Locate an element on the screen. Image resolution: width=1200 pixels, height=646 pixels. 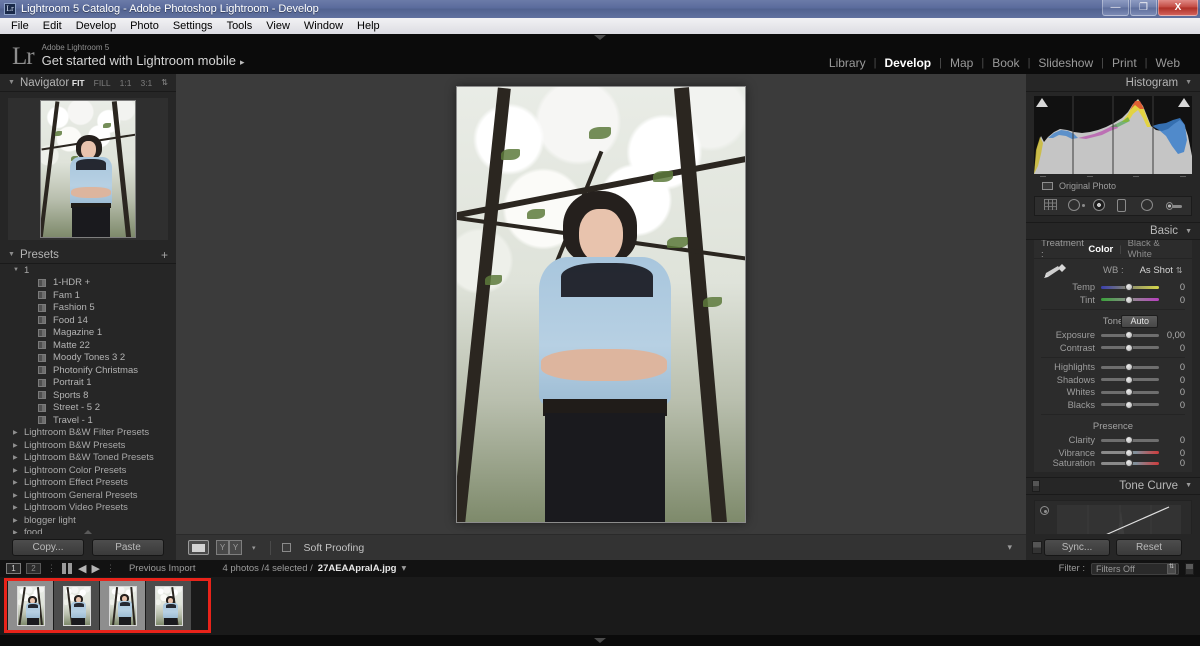
toolbar-options-chevron-icon: ▾ is located at coordinates (1009, 547).